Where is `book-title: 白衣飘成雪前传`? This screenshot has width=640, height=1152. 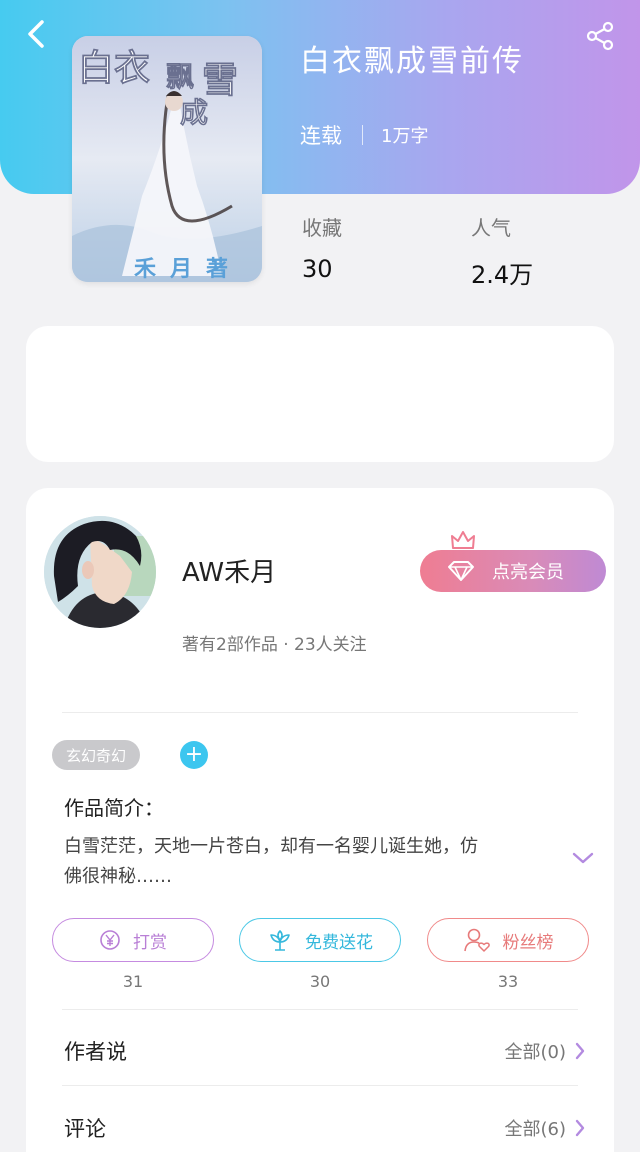 book-title: 白衣飘成雪前传 is located at coordinates (412, 61).